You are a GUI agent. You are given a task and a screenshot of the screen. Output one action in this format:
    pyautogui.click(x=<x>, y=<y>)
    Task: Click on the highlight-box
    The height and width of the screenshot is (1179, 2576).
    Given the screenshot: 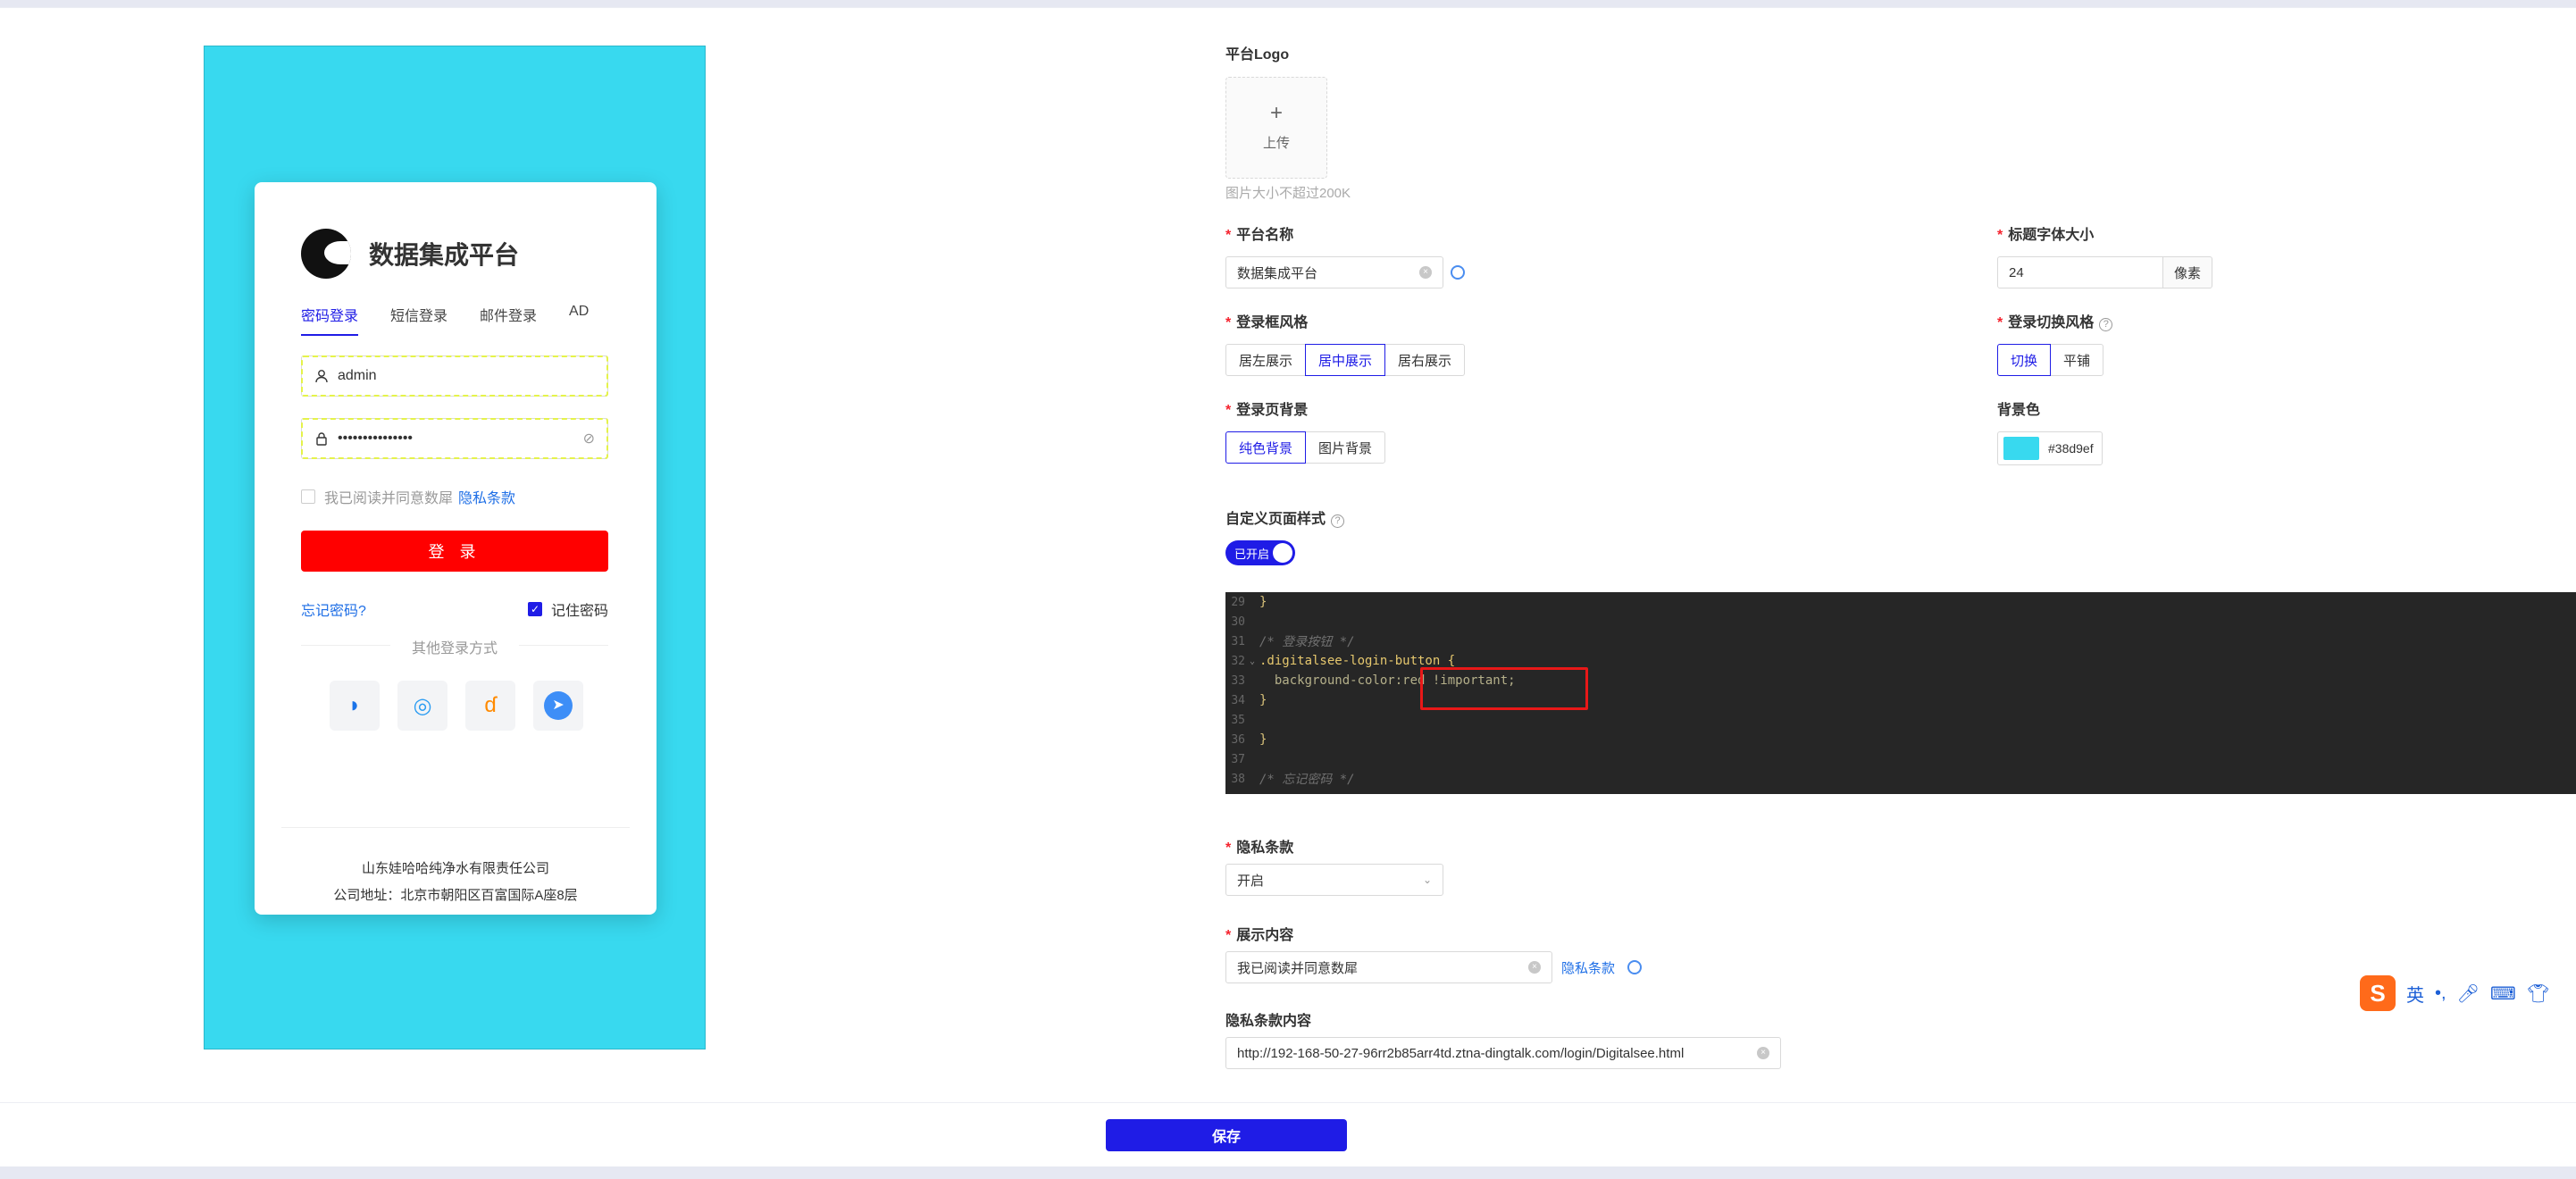 What is the action you would take?
    pyautogui.click(x=1504, y=688)
    